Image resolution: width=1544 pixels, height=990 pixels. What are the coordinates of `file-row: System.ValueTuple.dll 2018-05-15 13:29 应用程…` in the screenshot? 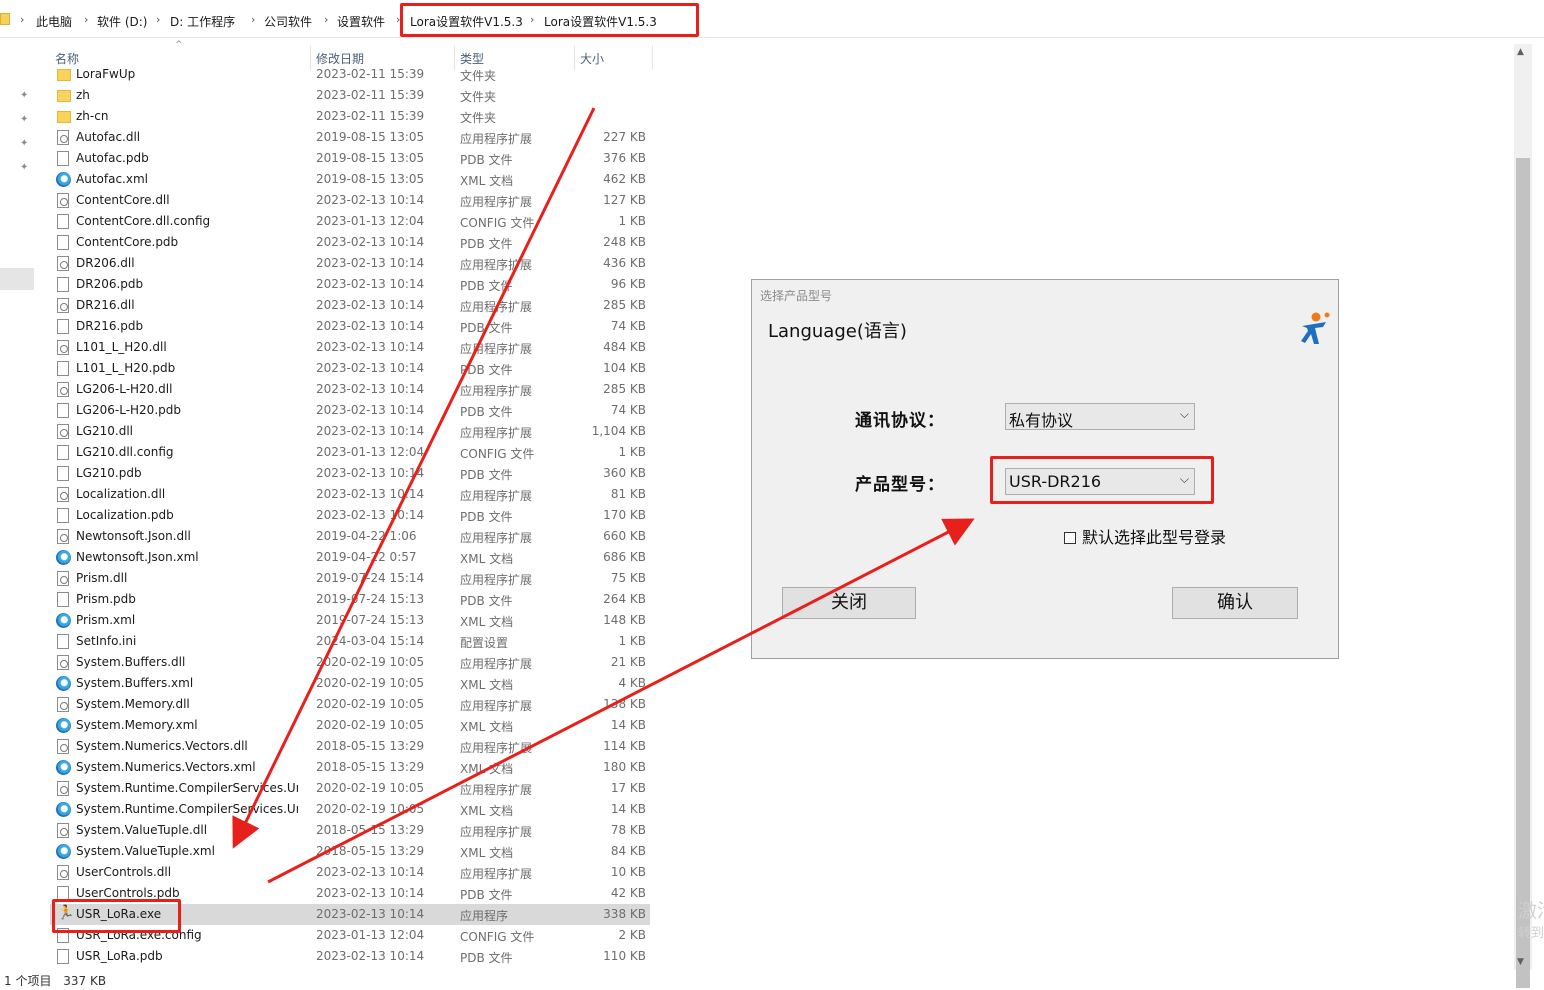 It's located at (350, 830).